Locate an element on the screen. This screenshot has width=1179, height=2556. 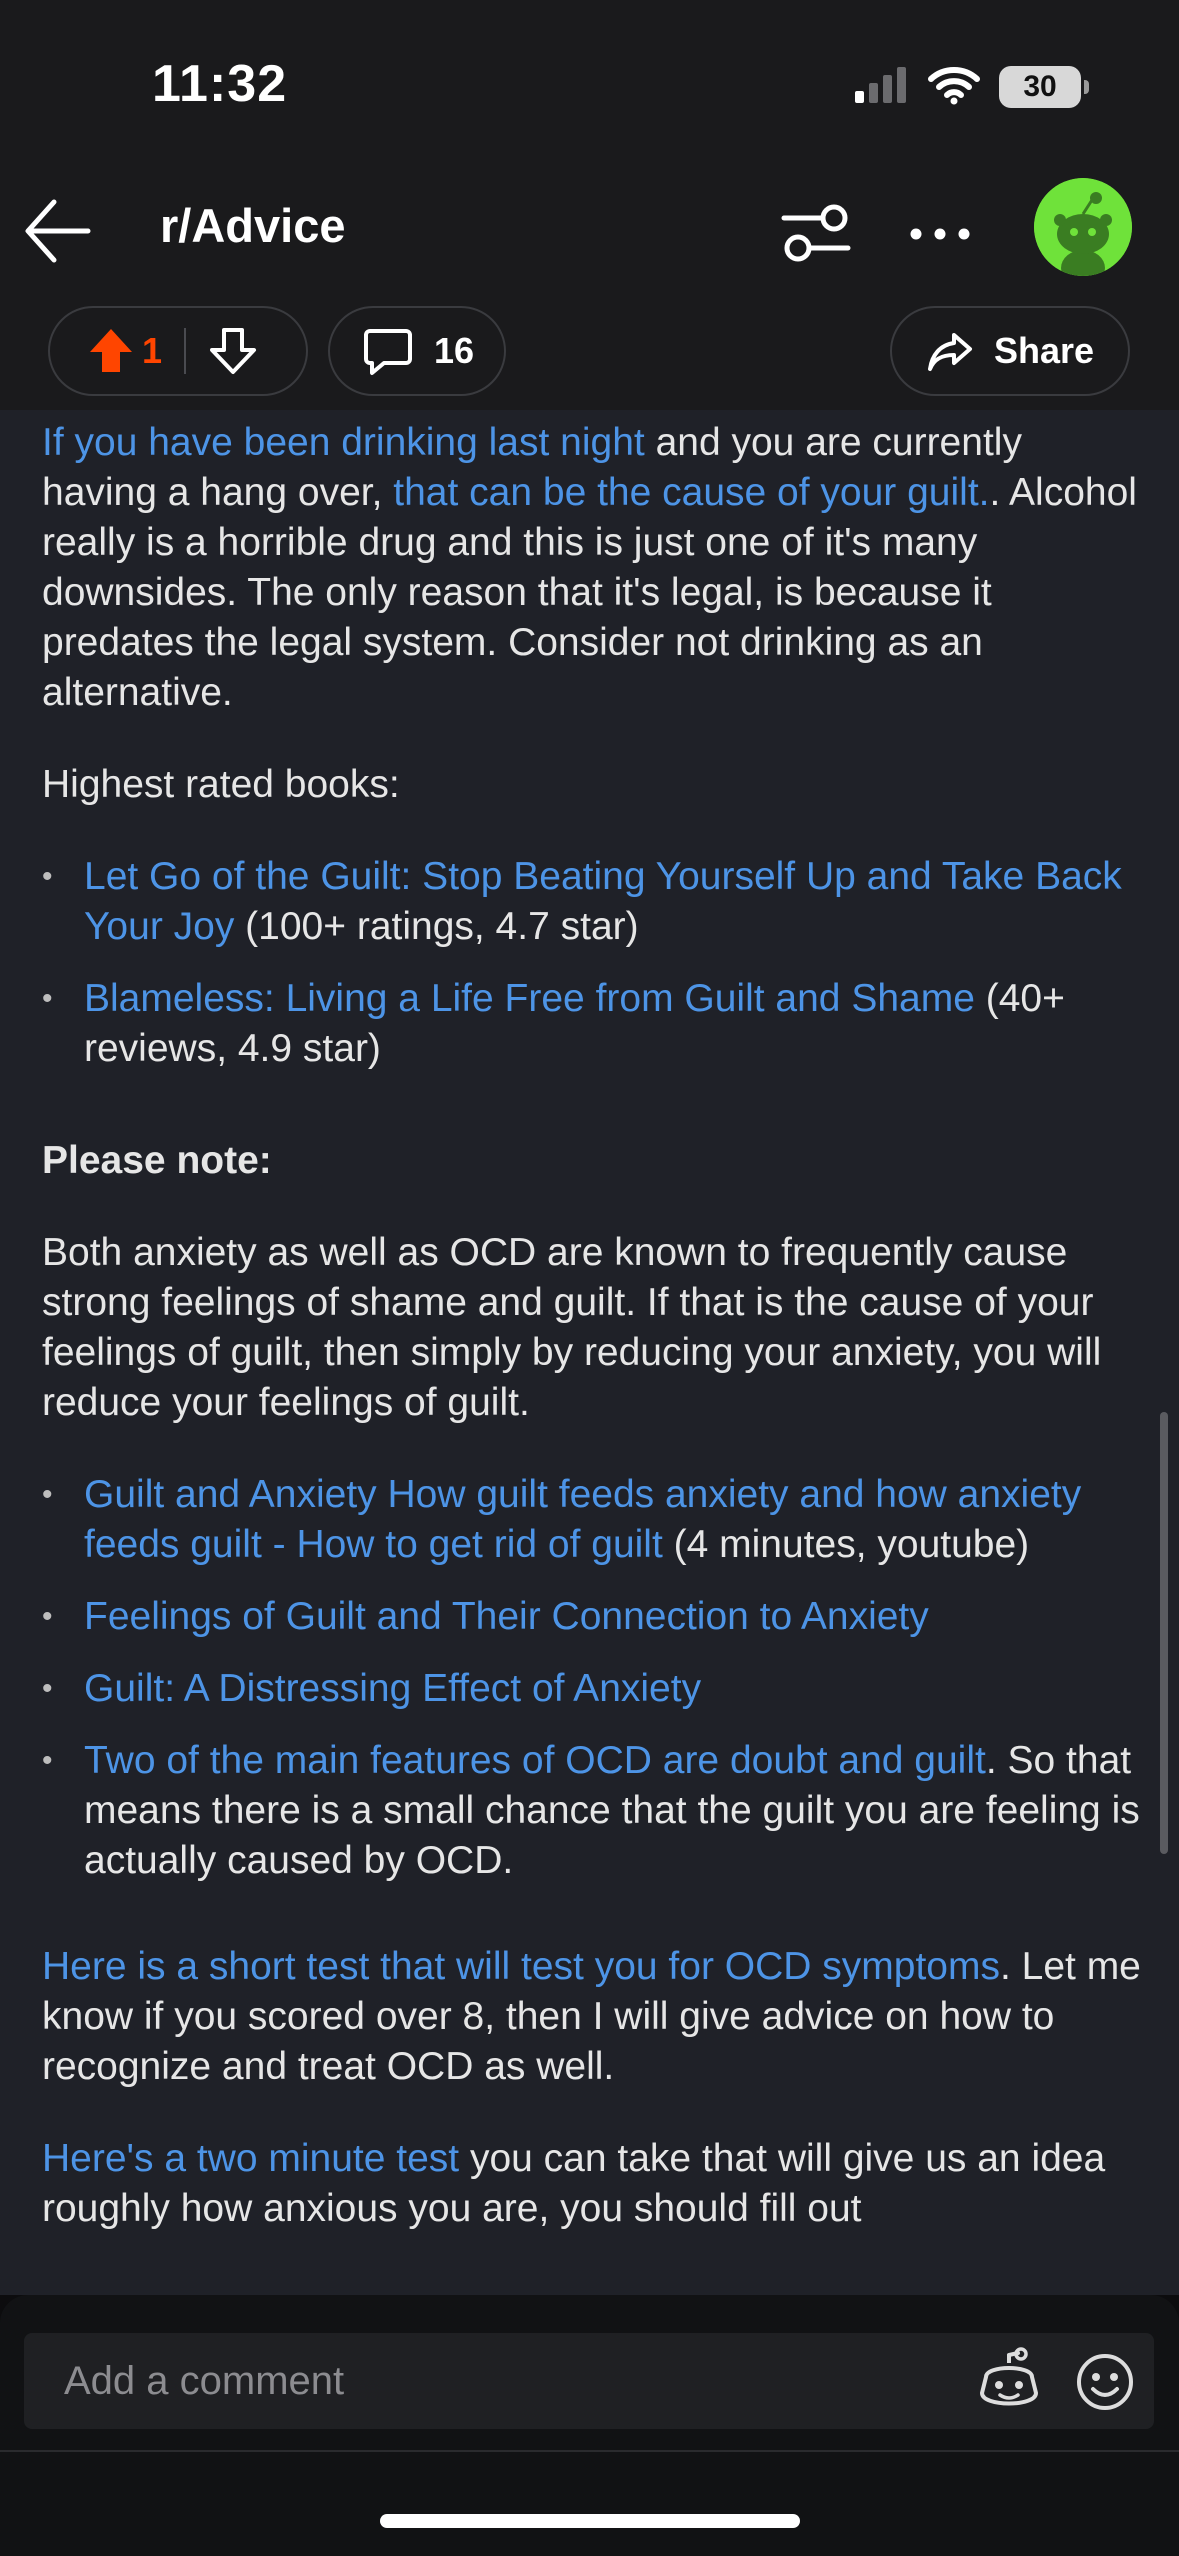
resource-text: (4 minutes, youtube) is located at coordinates (846, 1544).